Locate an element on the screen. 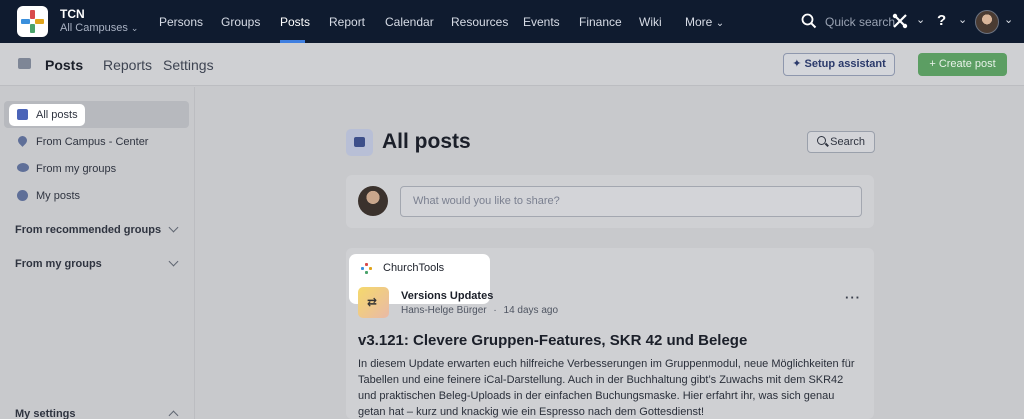 This screenshot has height=419, width=1024. nav-calendar: Calendar is located at coordinates (409, 22).